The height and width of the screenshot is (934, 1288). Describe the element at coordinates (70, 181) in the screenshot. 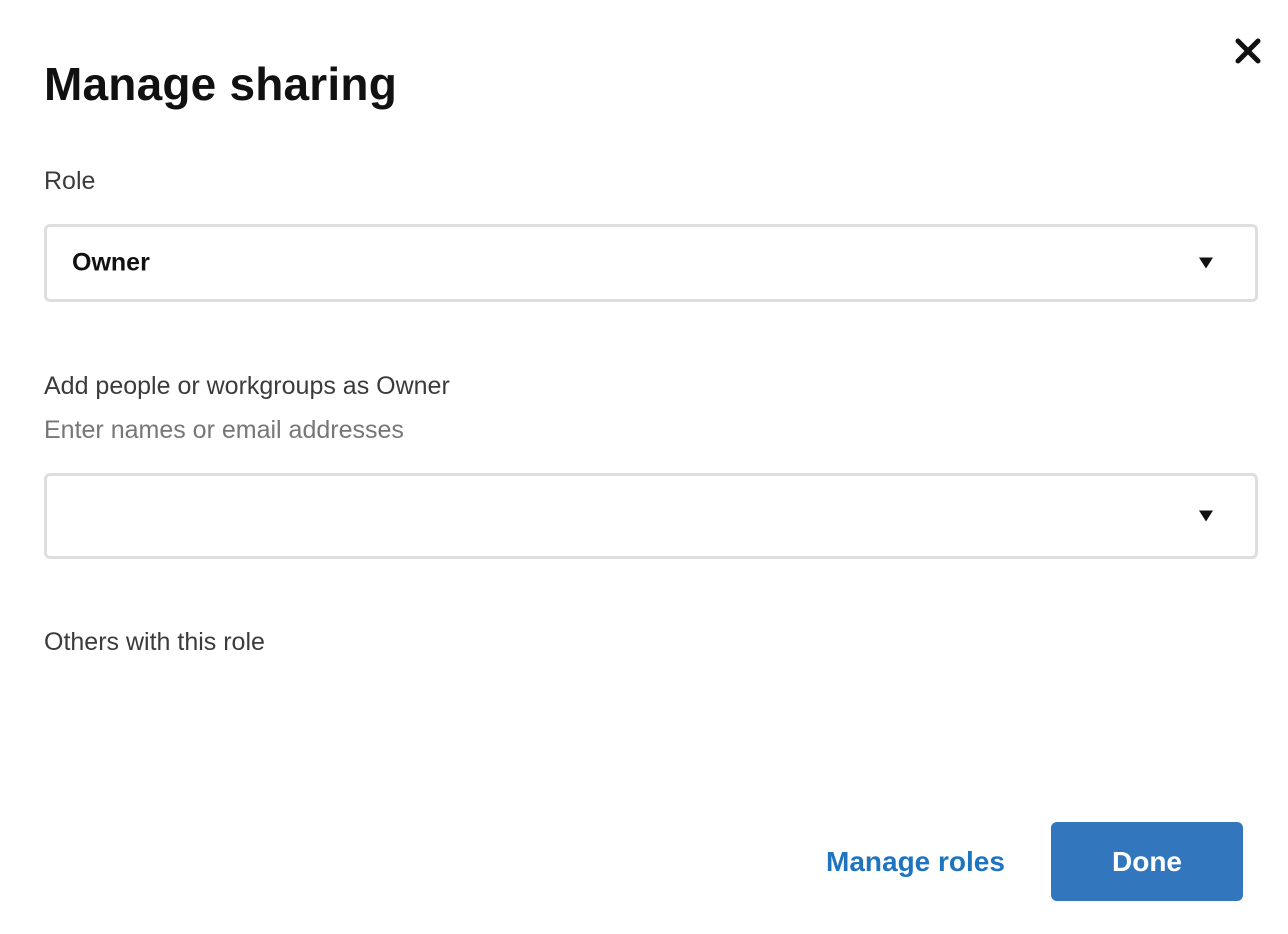

I see `role-label: Role` at that location.